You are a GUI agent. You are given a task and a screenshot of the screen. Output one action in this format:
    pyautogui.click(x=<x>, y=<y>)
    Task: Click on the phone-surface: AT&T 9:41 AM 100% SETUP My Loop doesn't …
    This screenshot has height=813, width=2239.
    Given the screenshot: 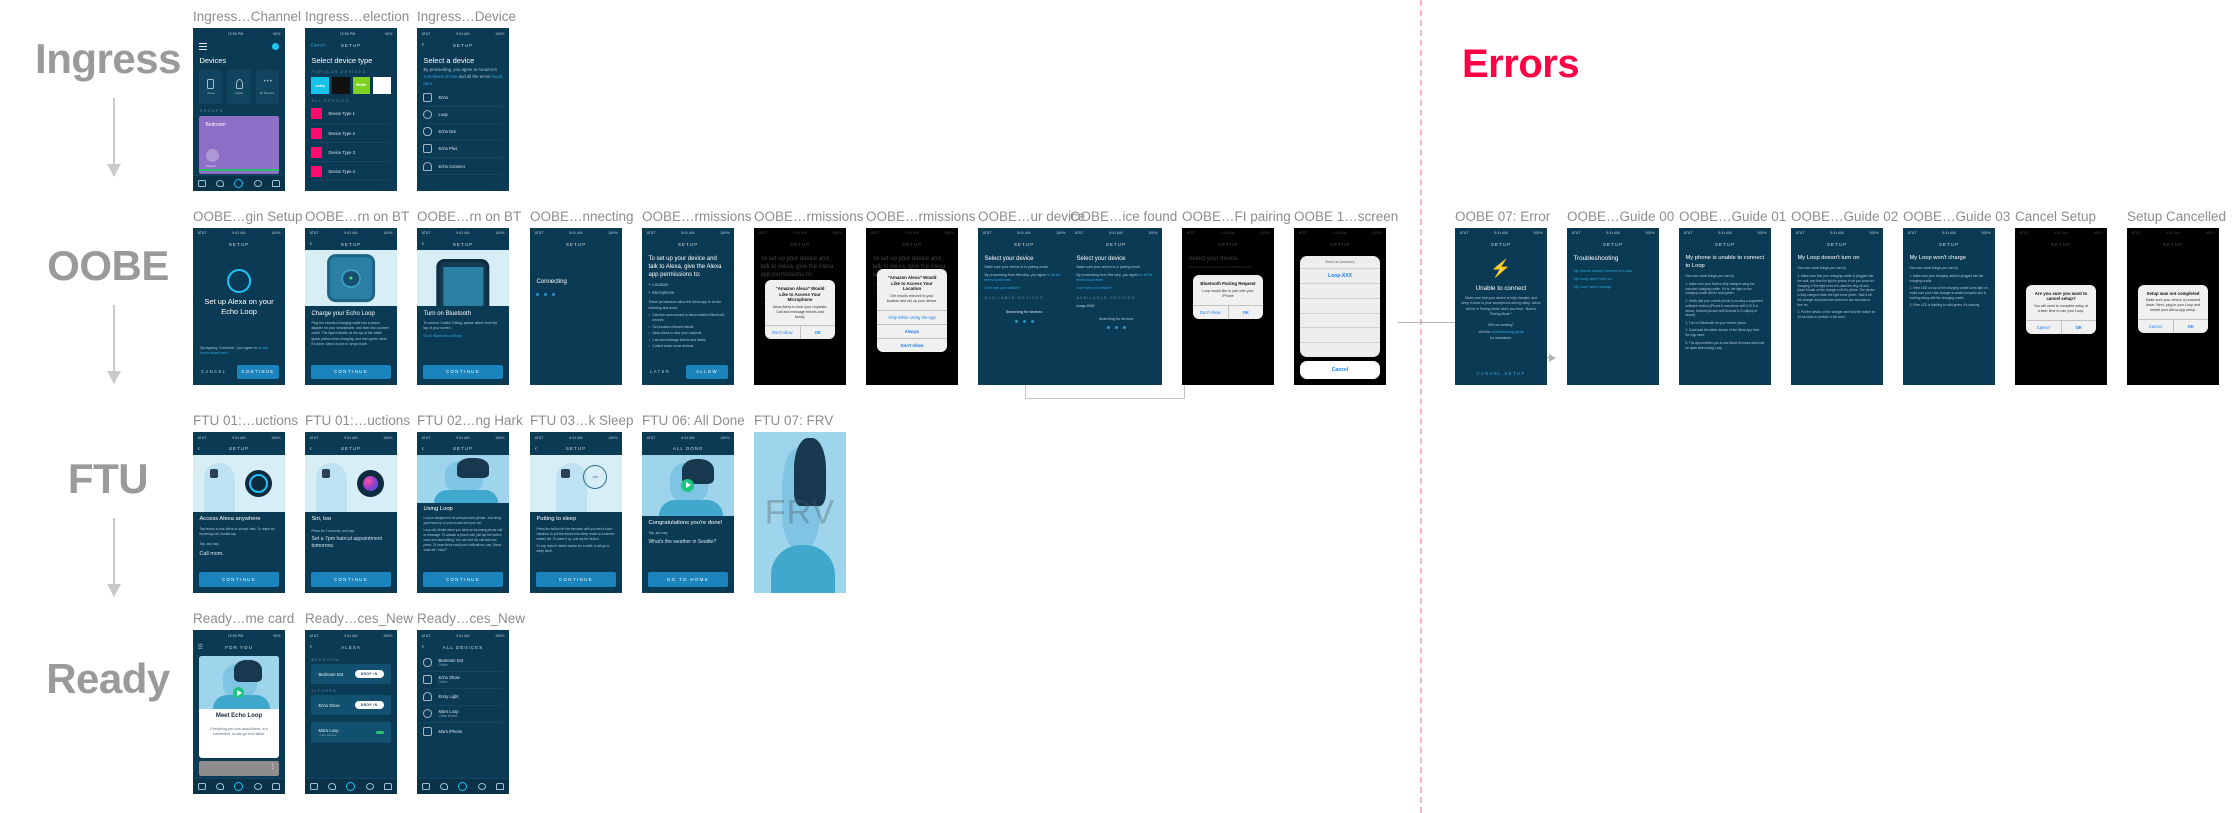 What is the action you would take?
    pyautogui.click(x=1837, y=306)
    